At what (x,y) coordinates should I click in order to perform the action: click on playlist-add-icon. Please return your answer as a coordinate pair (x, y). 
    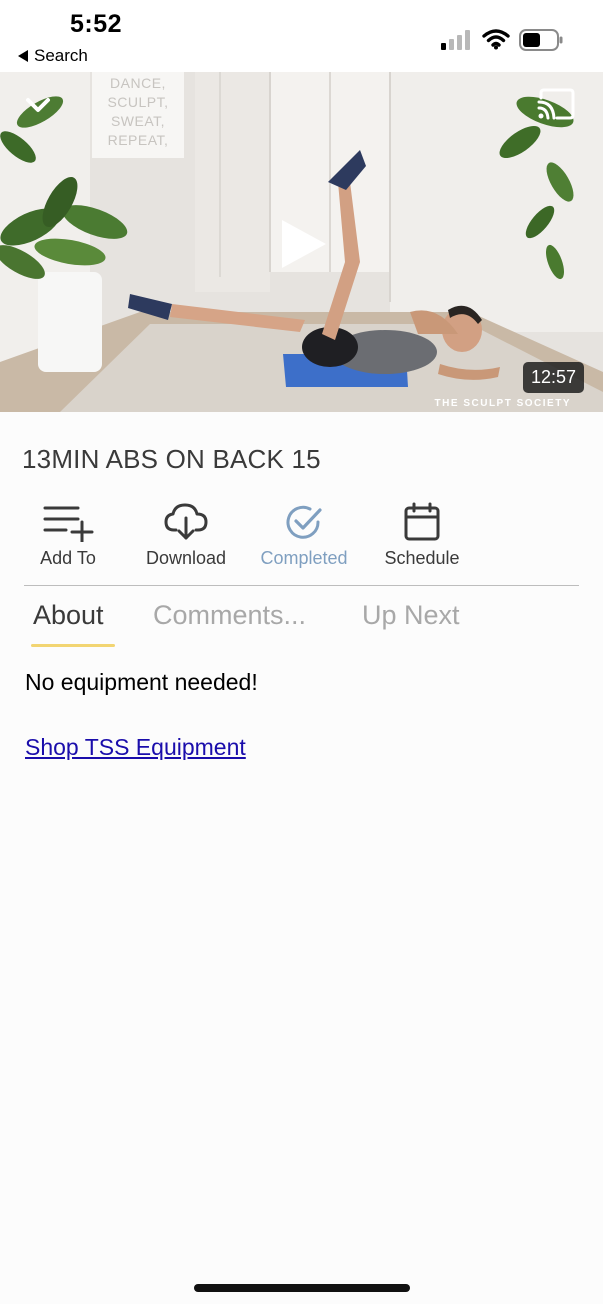
    Looking at the image, I should click on (68, 524).